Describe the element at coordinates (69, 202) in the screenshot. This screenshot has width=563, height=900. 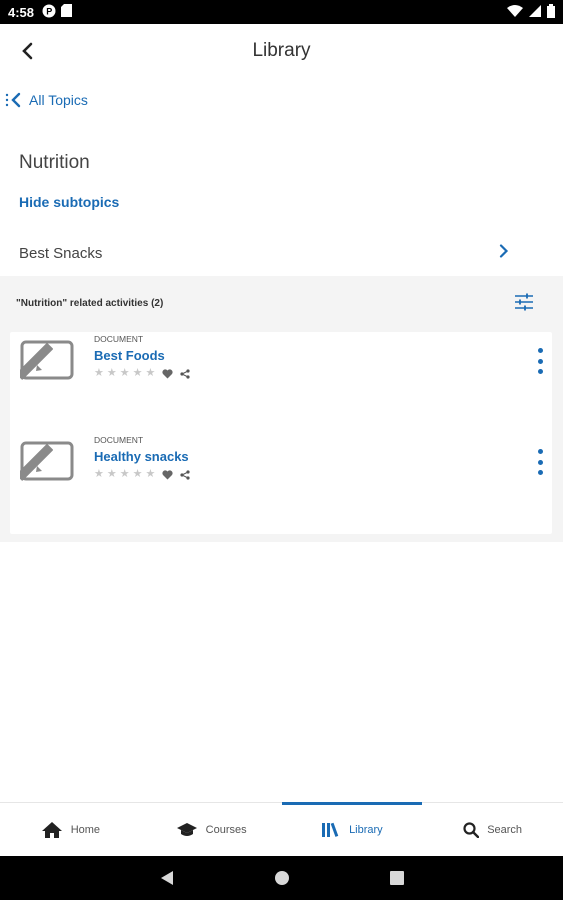
I see `hide-subtopics-link: Hide subtopics` at that location.